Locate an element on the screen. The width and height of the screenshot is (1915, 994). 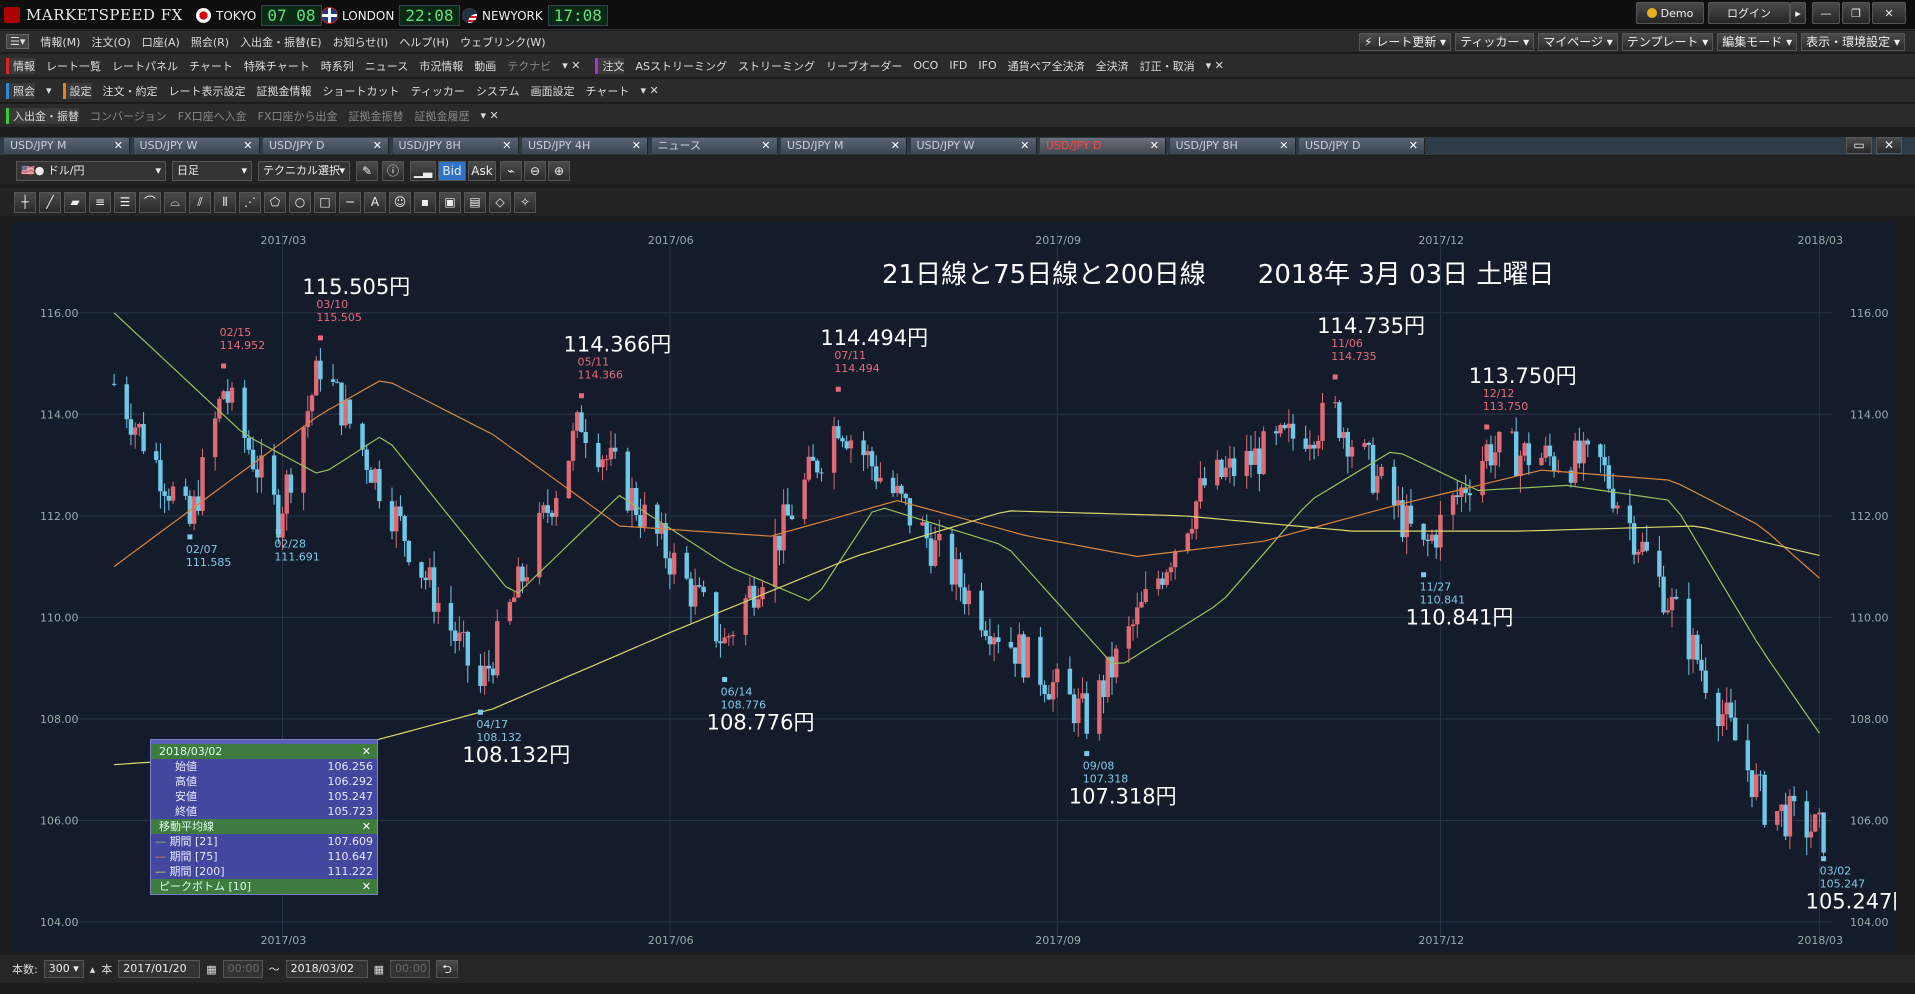
ask-toggle: Ask is located at coordinates (482, 171).